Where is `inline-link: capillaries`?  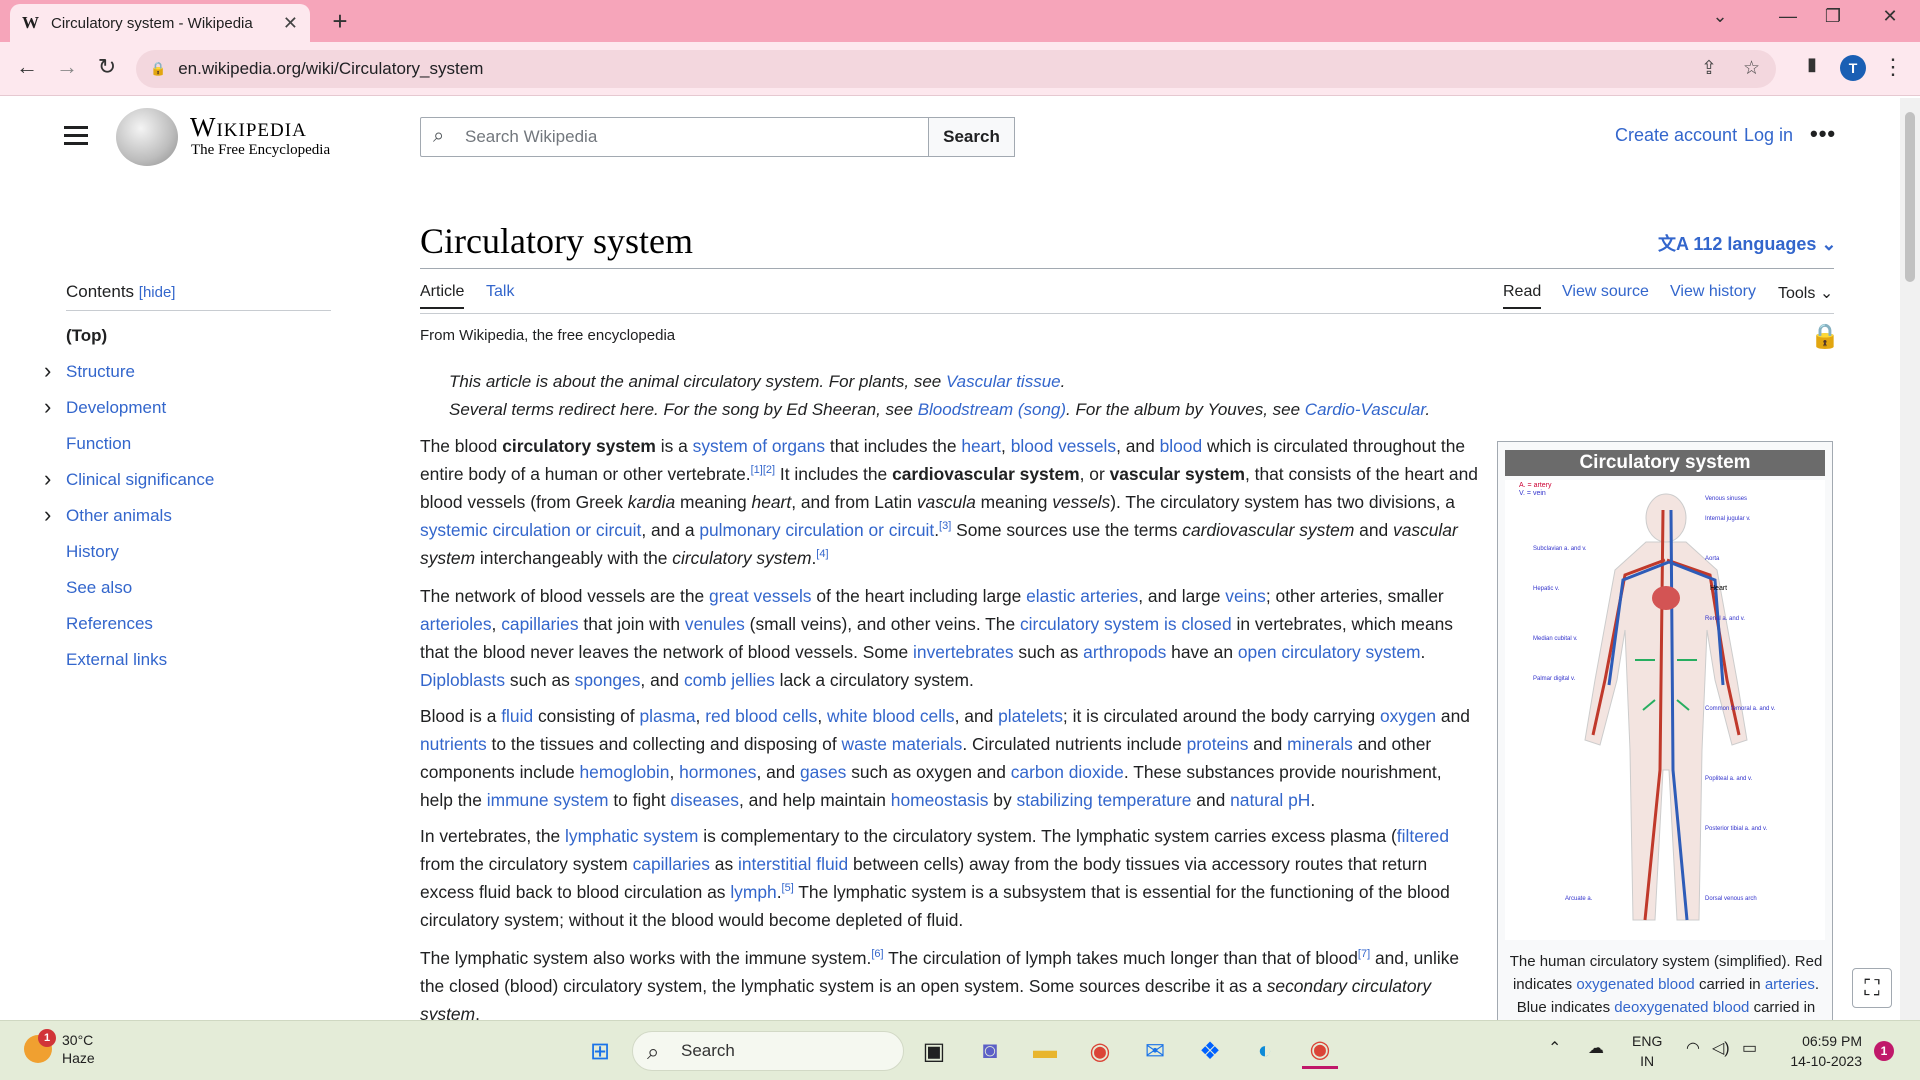 inline-link: capillaries is located at coordinates (671, 864).